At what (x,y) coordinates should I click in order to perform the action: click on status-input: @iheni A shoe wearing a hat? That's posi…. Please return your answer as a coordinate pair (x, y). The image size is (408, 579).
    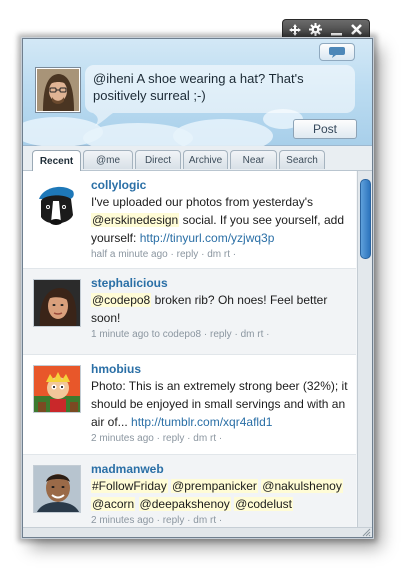
    Looking at the image, I should click on (220, 89).